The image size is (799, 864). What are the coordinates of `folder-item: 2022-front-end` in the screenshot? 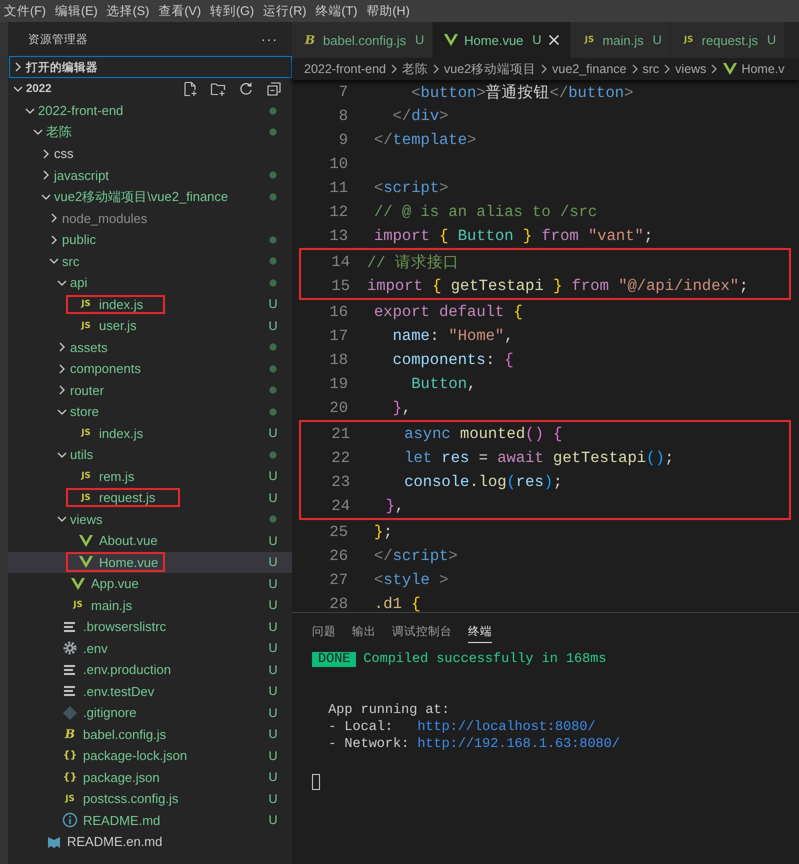 It's located at (150, 111).